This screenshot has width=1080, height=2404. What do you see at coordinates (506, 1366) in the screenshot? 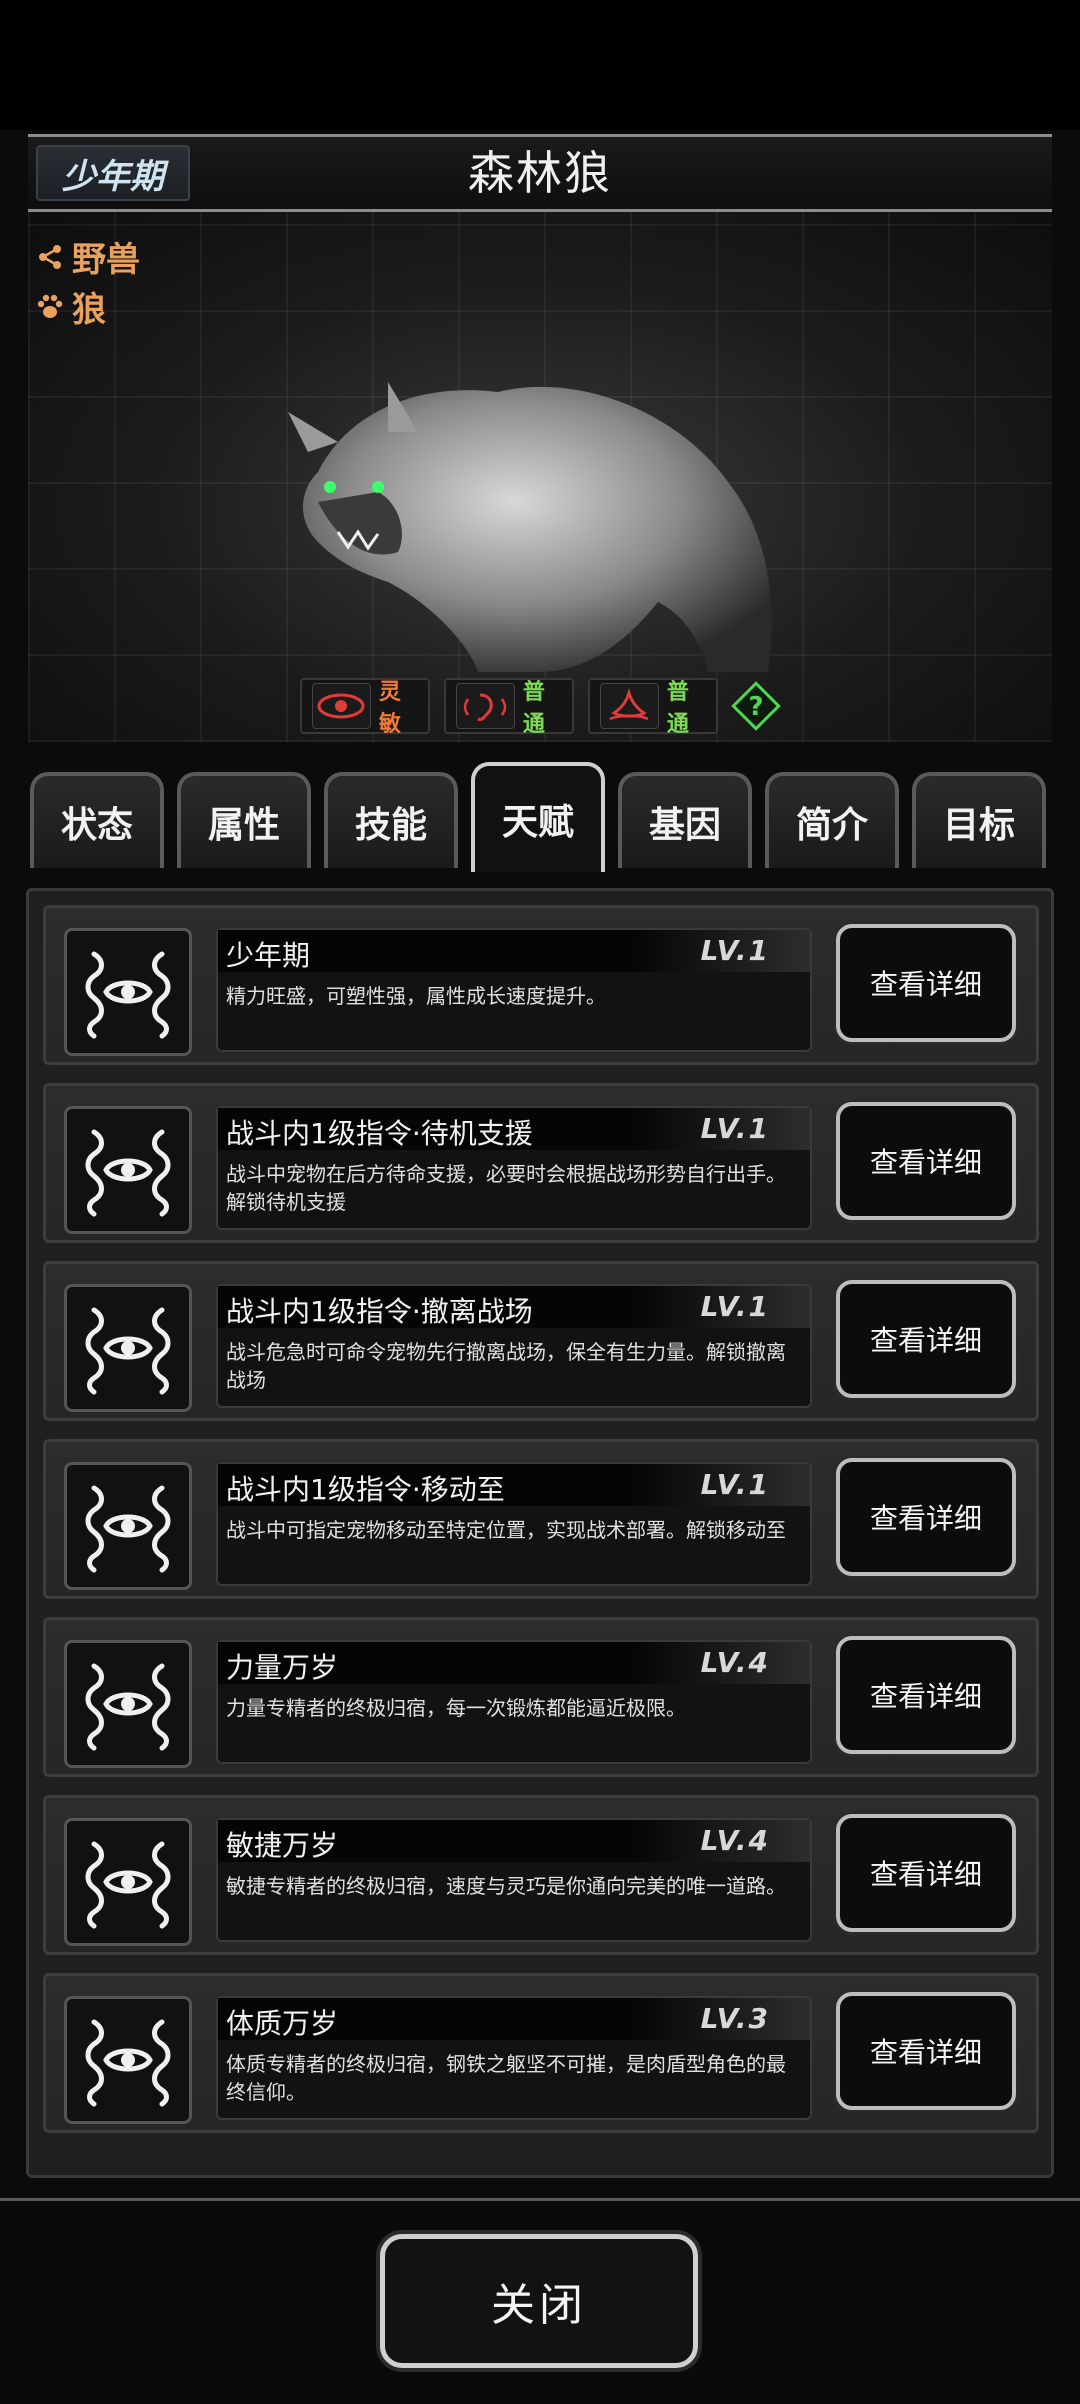
I see `talent-description: 战斗危急时可命令宠物先行撤离战场，保全有生力量。解锁撤离战场` at bounding box center [506, 1366].